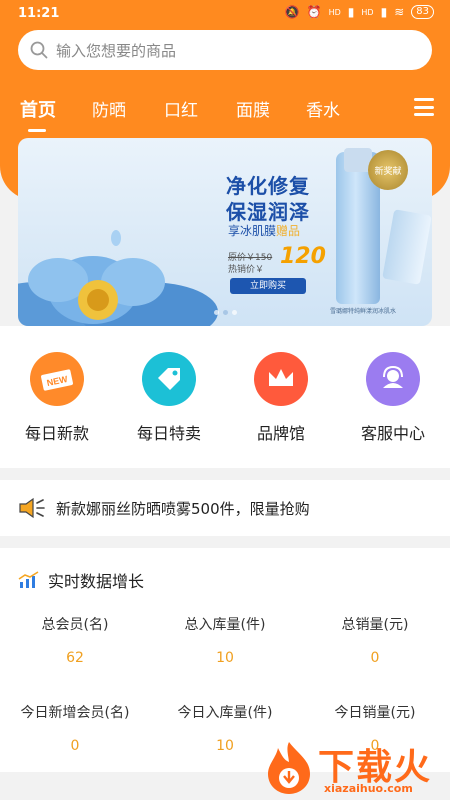 The height and width of the screenshot is (800, 450). Describe the element at coordinates (303, 256) in the screenshot. I see `sale-price: 120` at that location.